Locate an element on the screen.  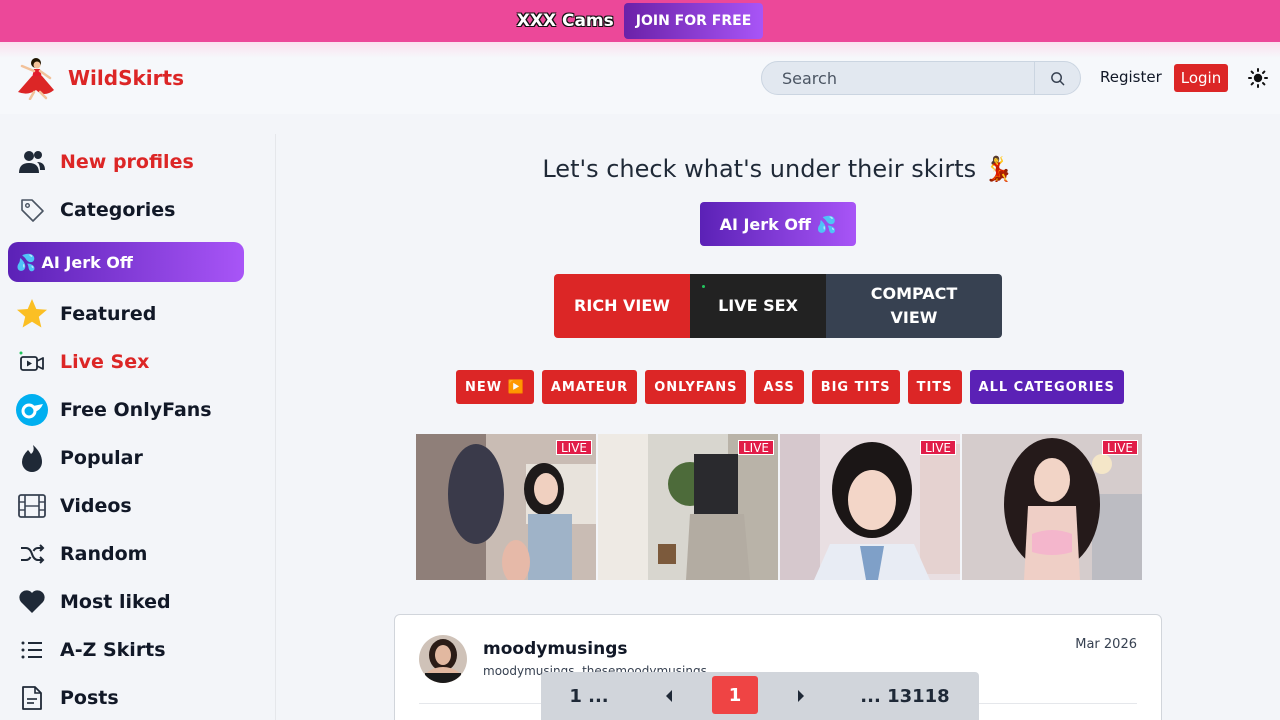
category-onlyfans: ONLYFANS is located at coordinates (696, 387).